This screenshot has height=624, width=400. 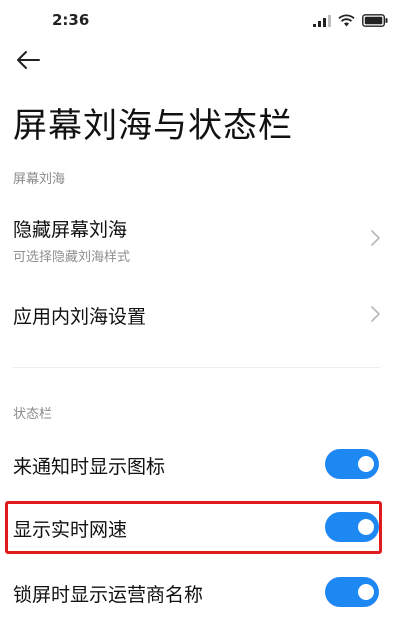 I want to click on section-header-notch: 屏幕刘海, so click(x=39, y=179).